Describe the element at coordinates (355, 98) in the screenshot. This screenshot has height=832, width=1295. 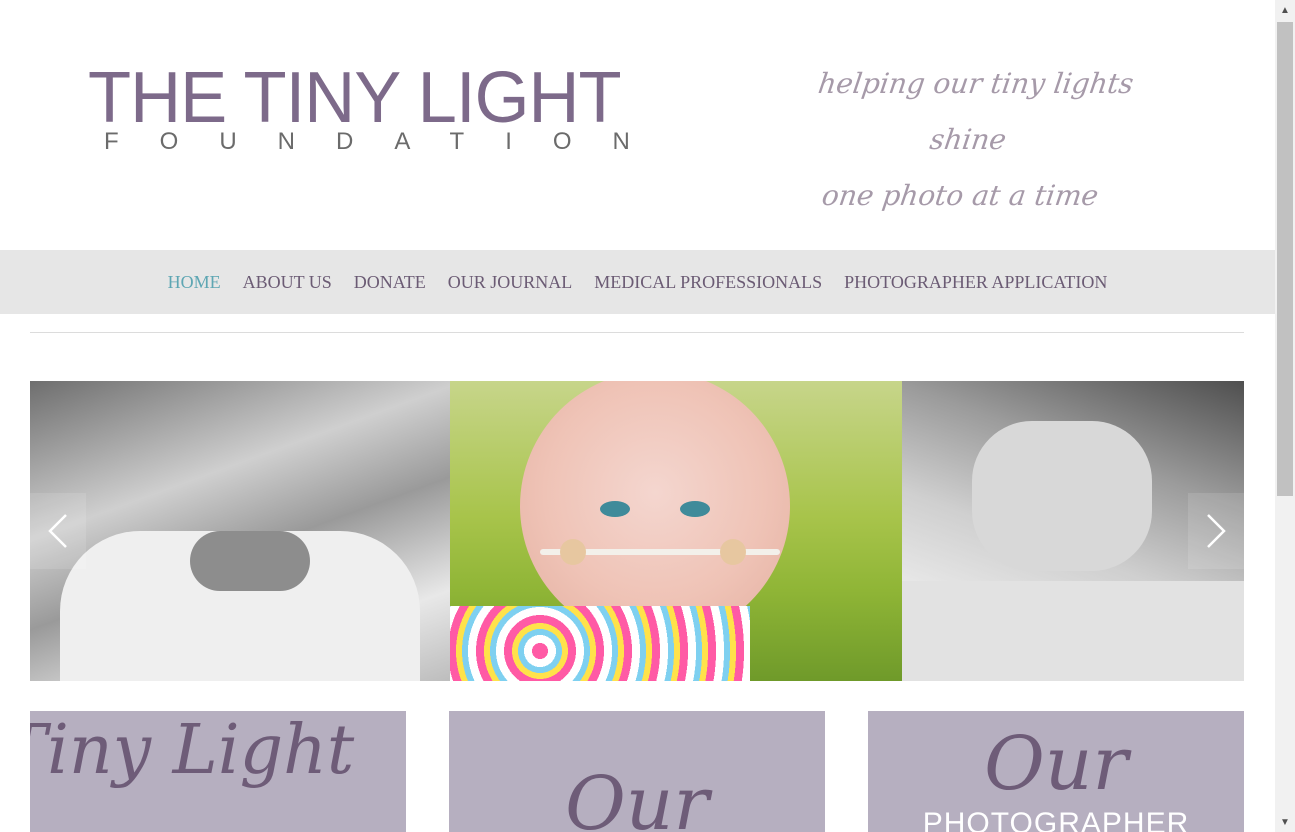
I see `logo-title: THE TINY LIGHT` at that location.